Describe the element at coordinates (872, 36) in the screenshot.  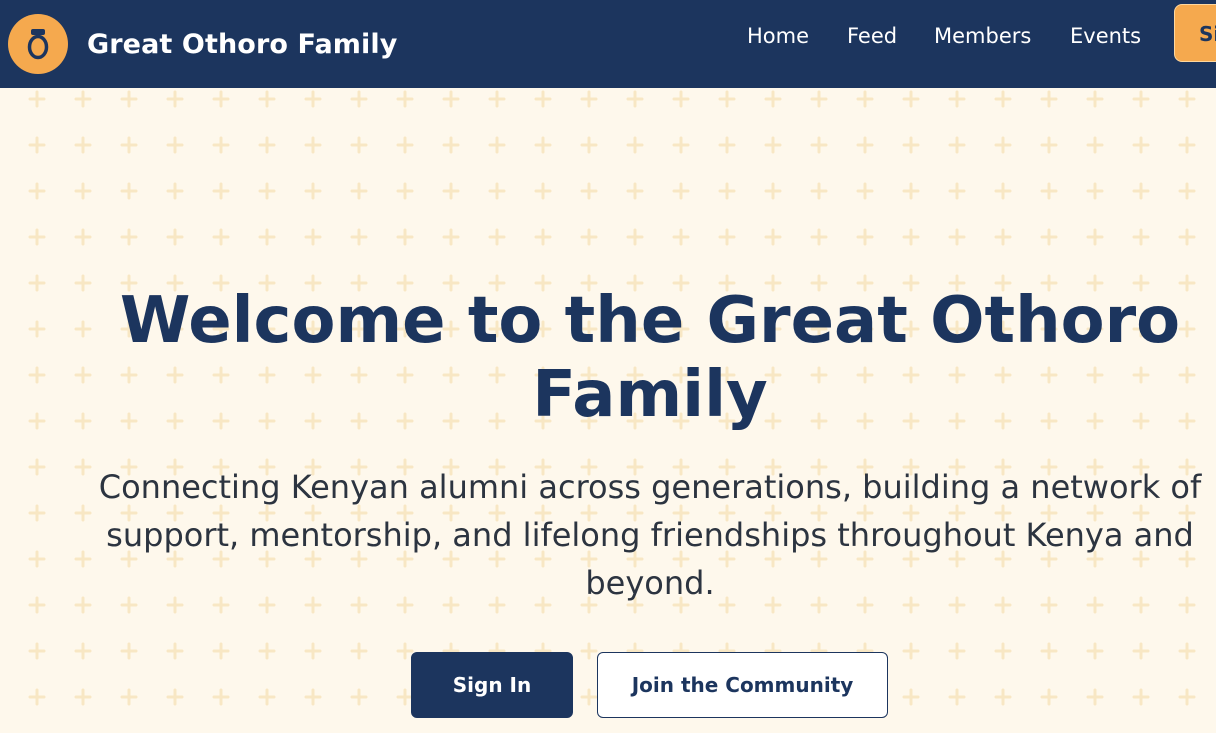
I see `nav-feed-link: Feed` at that location.